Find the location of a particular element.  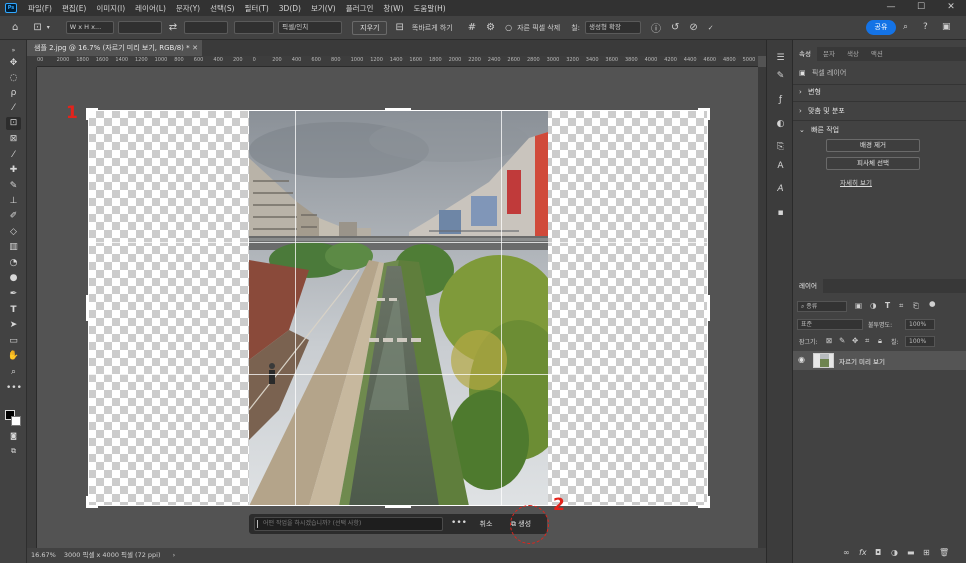

eyedropper-tool-icon: ⁄ is located at coordinates (13, 155).